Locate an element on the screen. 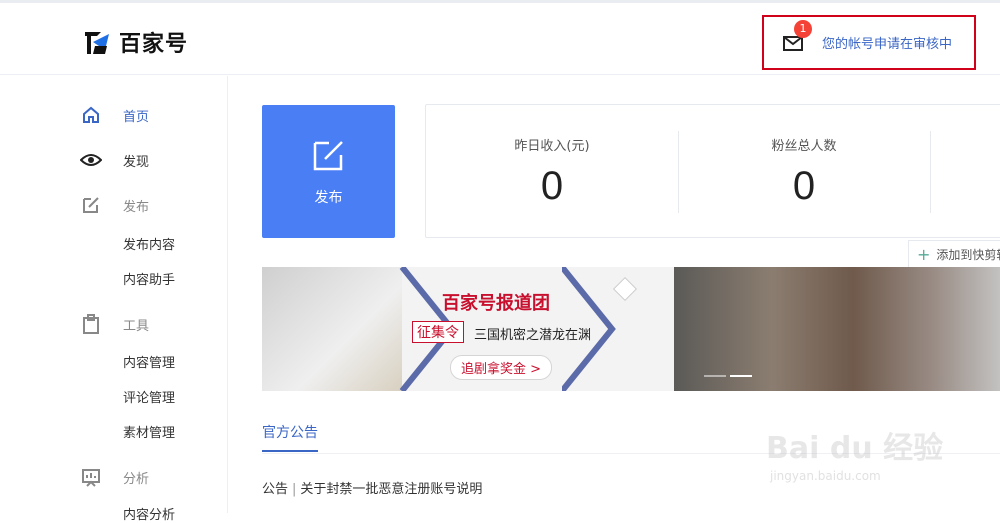 The height and width of the screenshot is (523, 1000). announcement-item: 公告 | 关于封禁一批恶意注册账号说明 is located at coordinates (372, 487).